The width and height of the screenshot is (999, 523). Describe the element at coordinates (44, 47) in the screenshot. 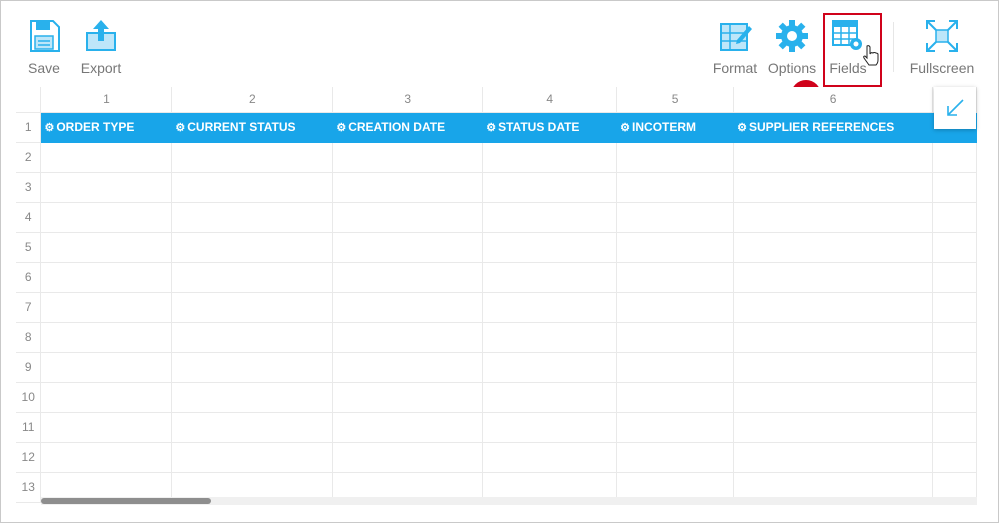

I see `save-button: Save` at that location.